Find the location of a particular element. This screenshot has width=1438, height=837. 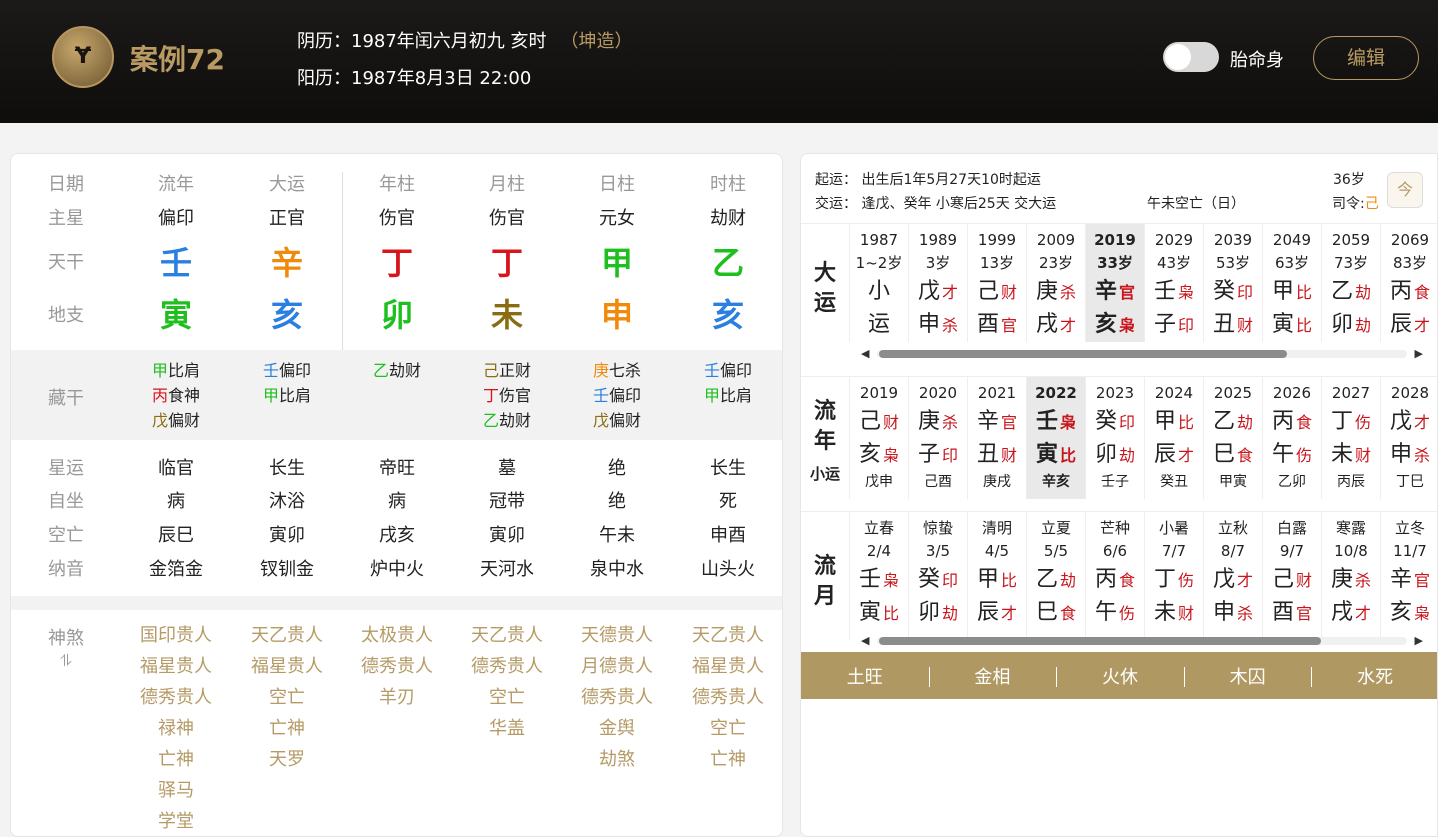

dayun-column: 2029 43岁壬枭子印 is located at coordinates (1173, 283).